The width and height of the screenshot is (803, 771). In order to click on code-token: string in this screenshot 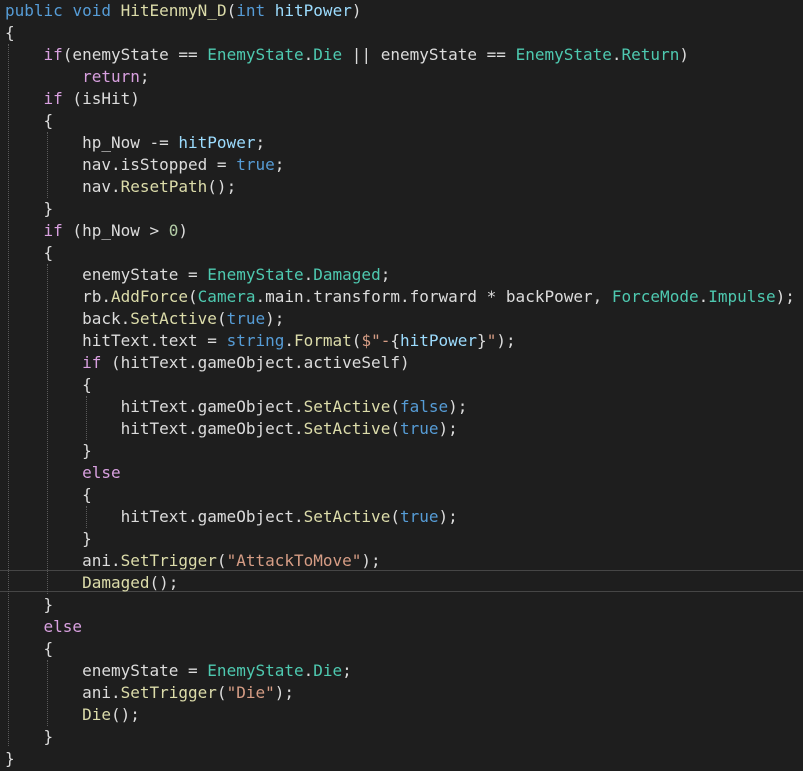, I will do `click(255, 340)`.